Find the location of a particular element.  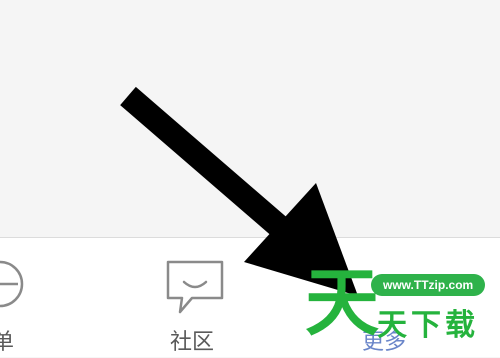

watermark-text: 天下载 is located at coordinates (428, 325).